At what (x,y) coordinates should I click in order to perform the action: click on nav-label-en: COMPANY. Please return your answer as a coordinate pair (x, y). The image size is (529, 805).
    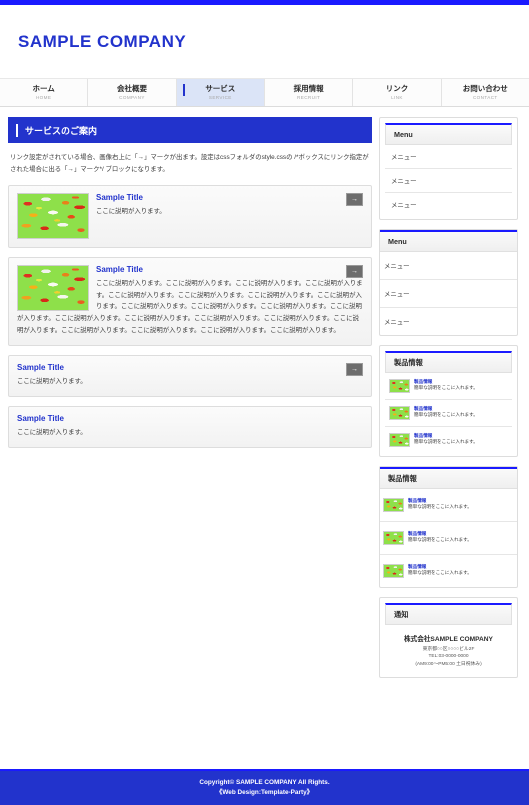
    Looking at the image, I should click on (132, 97).